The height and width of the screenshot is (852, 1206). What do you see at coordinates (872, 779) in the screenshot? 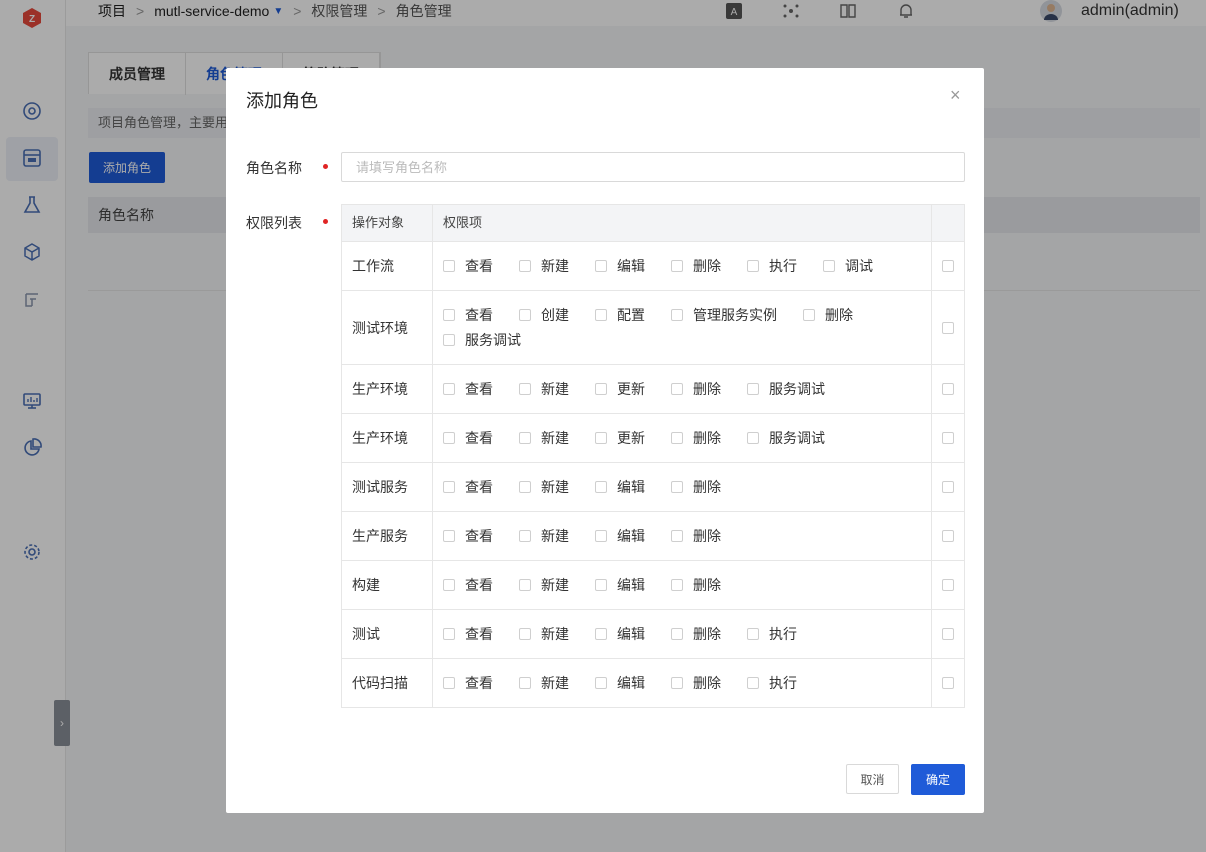
I see `cancel-button: 取消` at bounding box center [872, 779].